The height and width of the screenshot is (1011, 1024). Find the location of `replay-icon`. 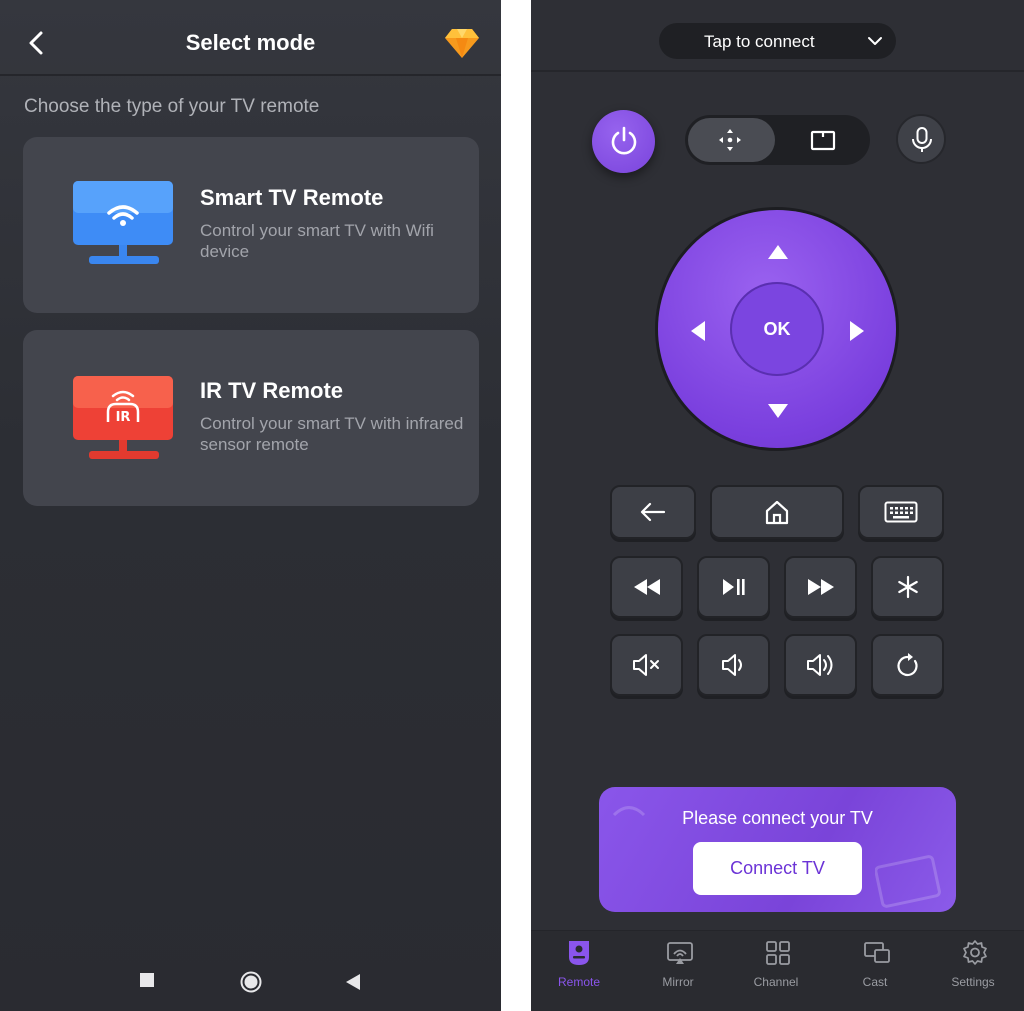

replay-icon is located at coordinates (907, 665).